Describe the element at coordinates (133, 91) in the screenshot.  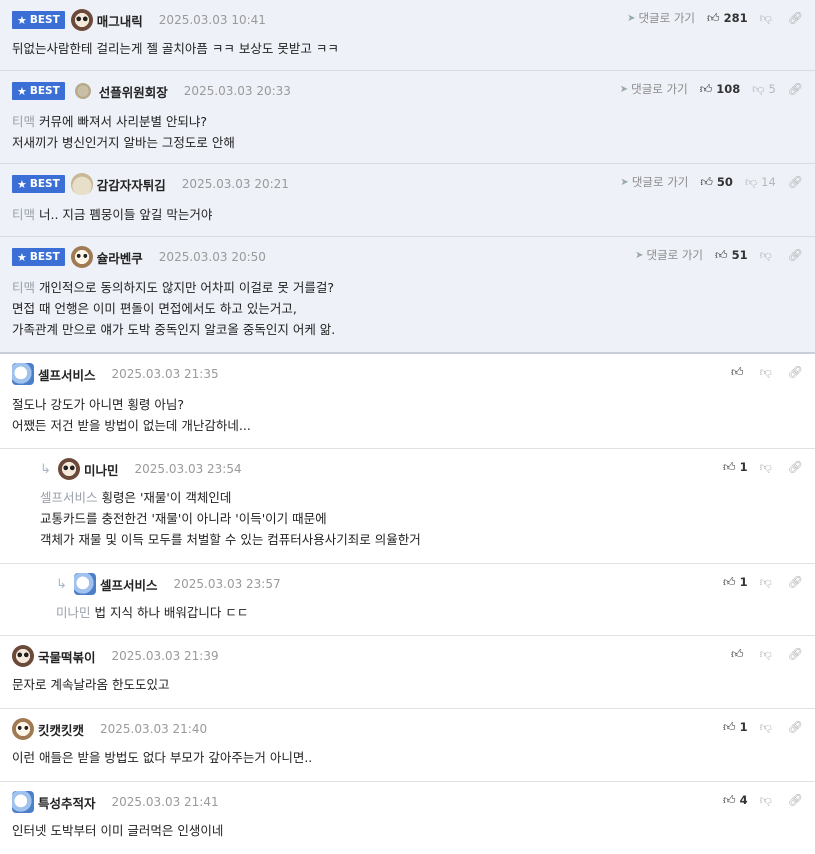
I see `nickname: 선플위원회장` at that location.